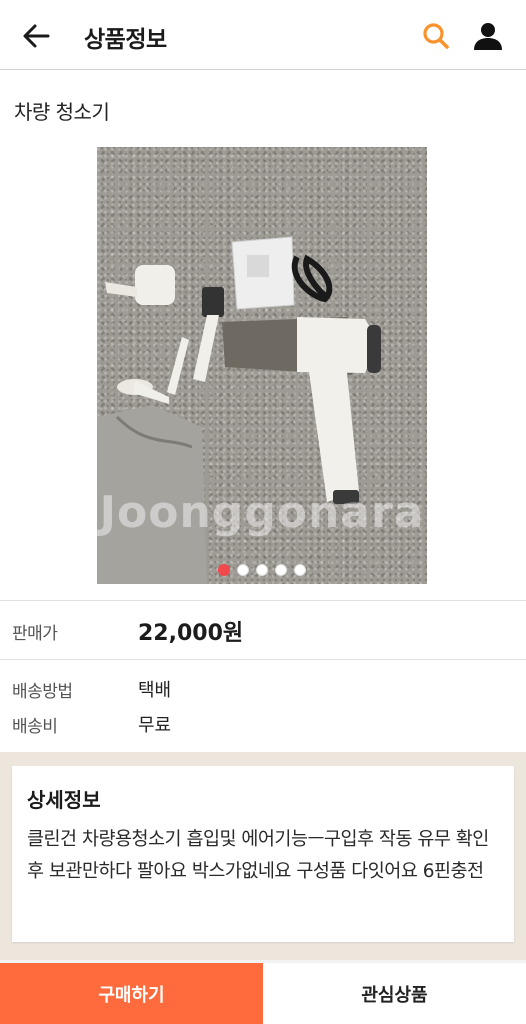 This screenshot has width=526, height=1024. I want to click on shipping-method-label: 배송방법, so click(42, 692).